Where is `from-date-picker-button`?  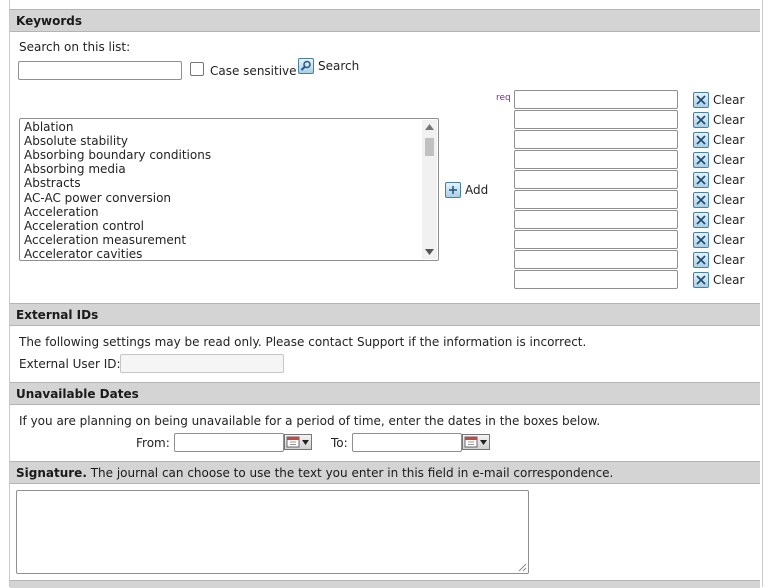 from-date-picker-button is located at coordinates (298, 442).